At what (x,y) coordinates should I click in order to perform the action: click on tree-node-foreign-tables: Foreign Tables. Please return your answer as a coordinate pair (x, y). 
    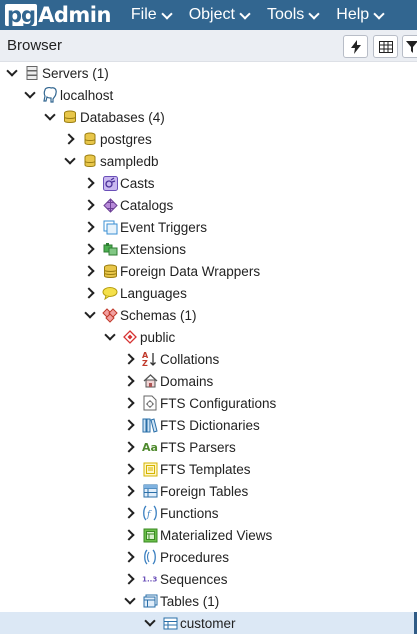
    Looking at the image, I should click on (208, 491).